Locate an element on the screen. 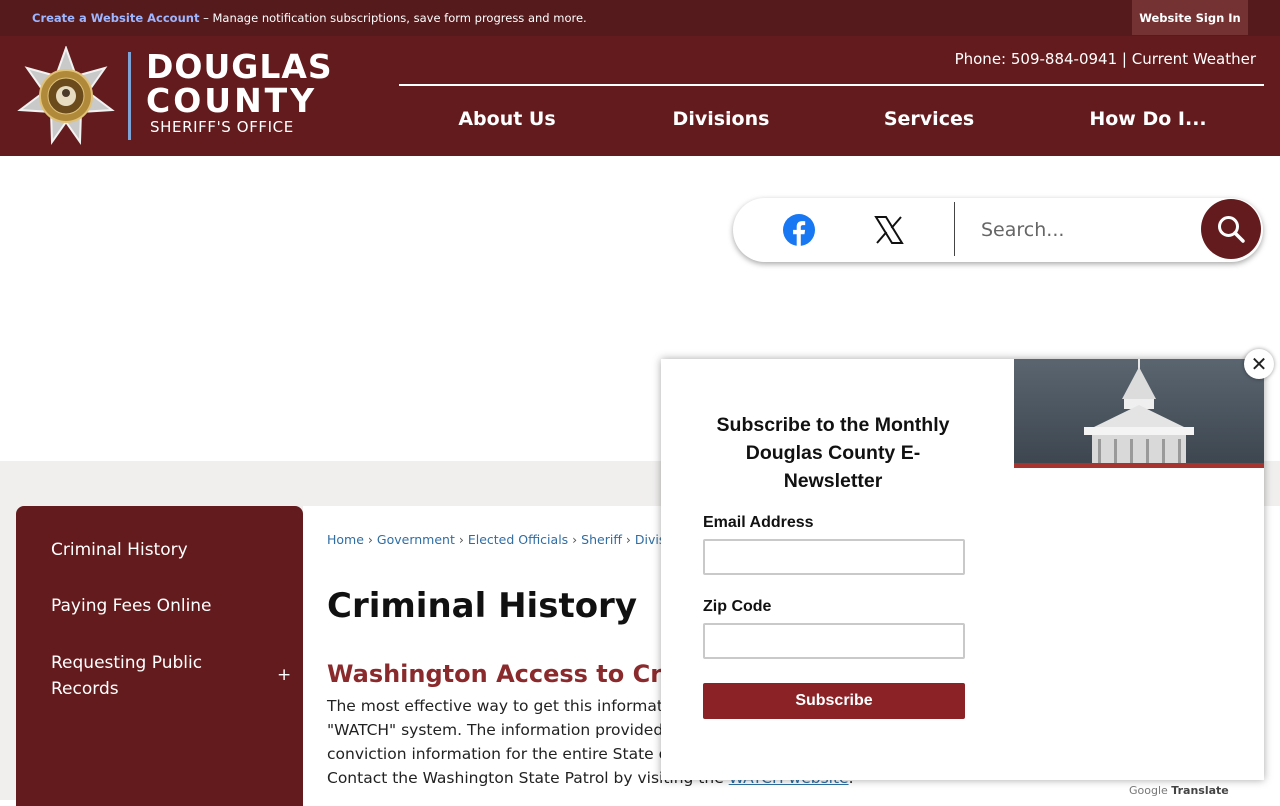 Image resolution: width=1280 pixels, height=806 pixels. zip-field is located at coordinates (834, 641).